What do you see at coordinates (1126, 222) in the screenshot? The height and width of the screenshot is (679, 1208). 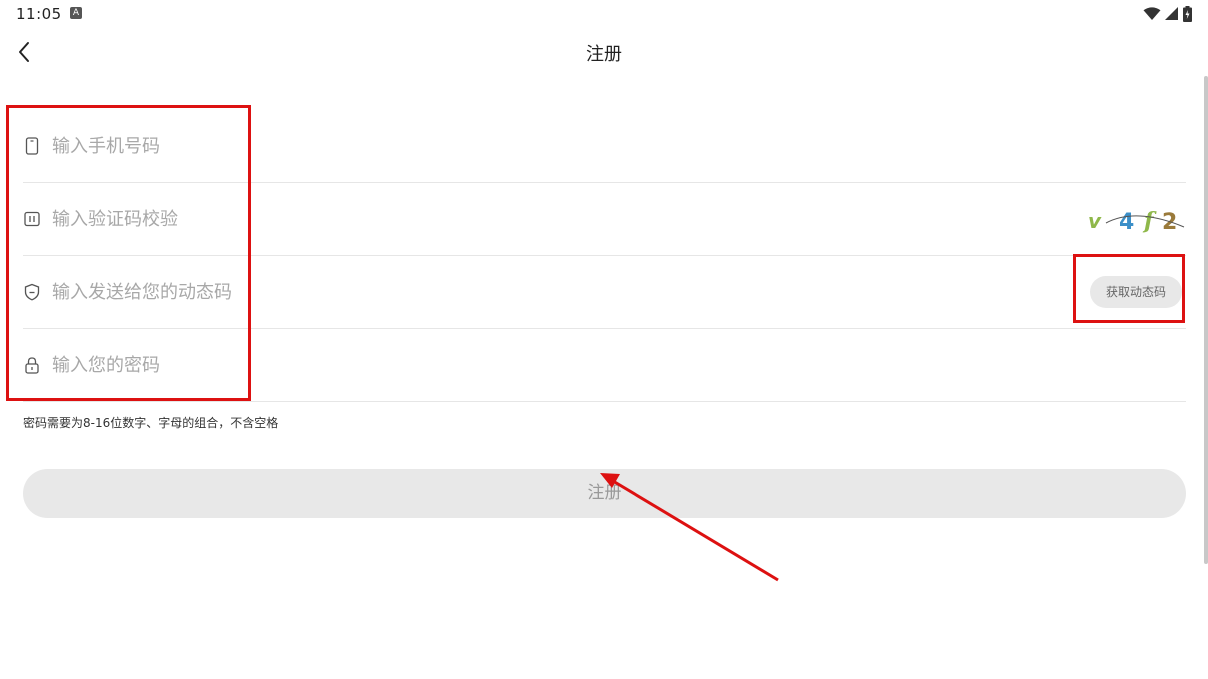 I see `captcha-char-2: 4` at bounding box center [1126, 222].